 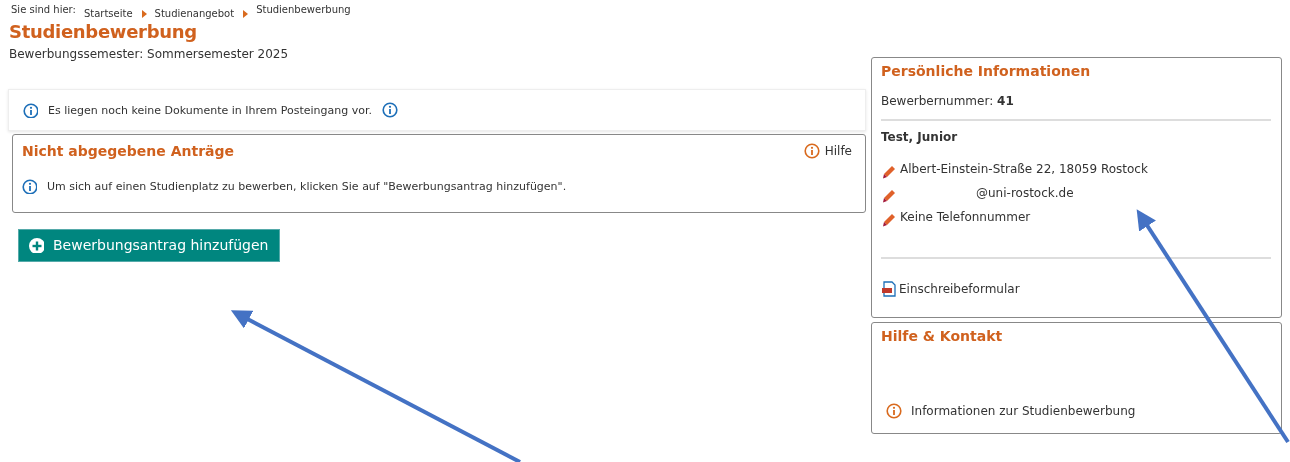 I want to click on pdf-icon, so click(x=889, y=289).